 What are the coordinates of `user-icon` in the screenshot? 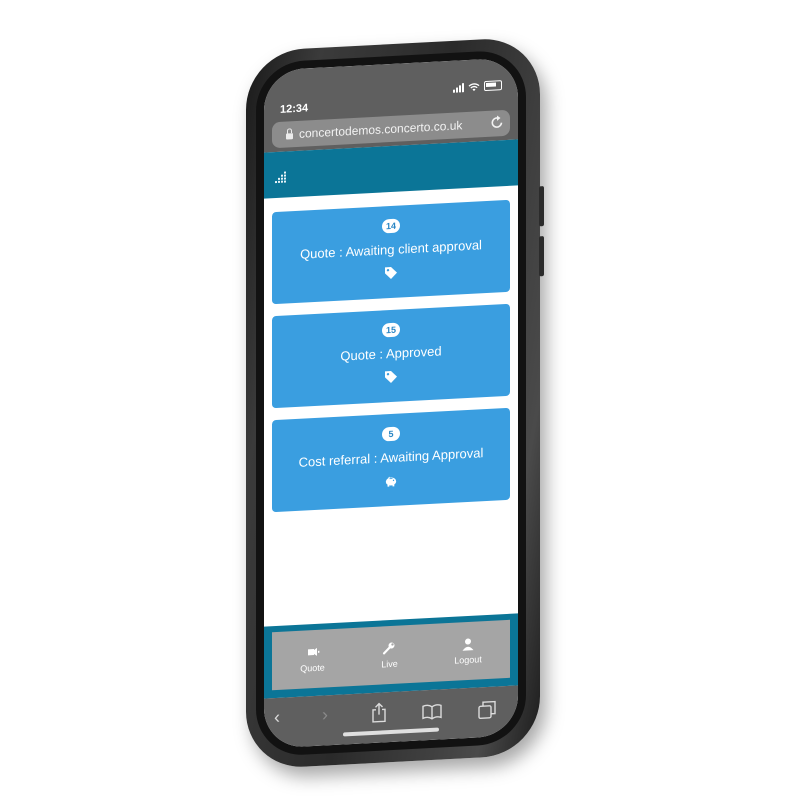 It's located at (468, 644).